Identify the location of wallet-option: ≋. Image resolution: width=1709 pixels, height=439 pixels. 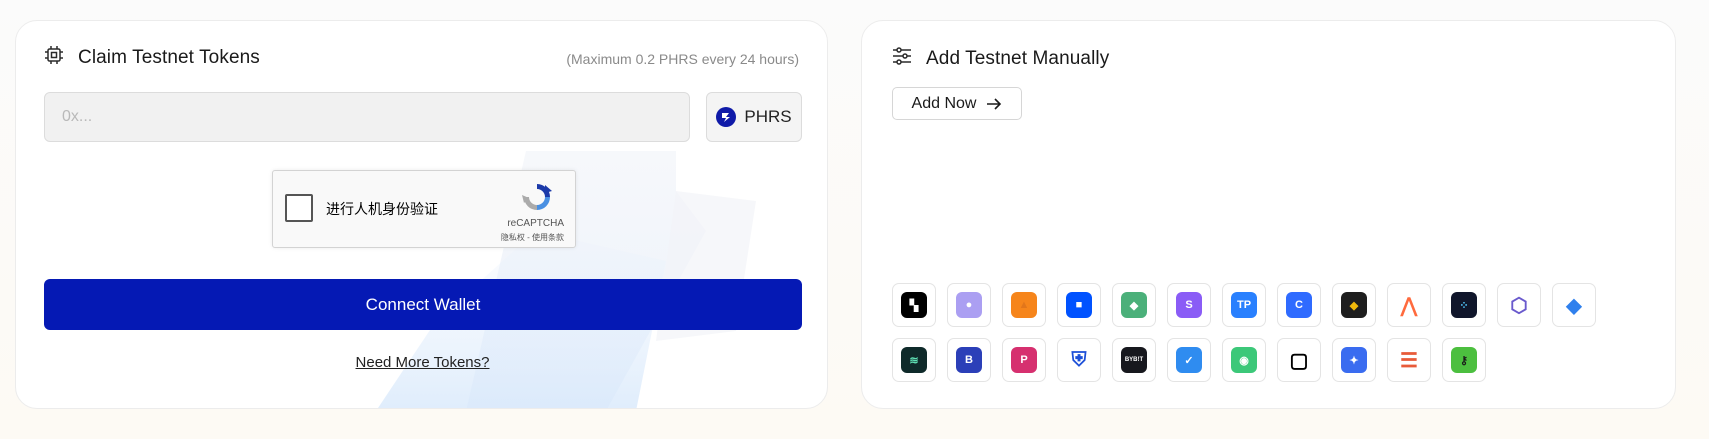
(914, 360).